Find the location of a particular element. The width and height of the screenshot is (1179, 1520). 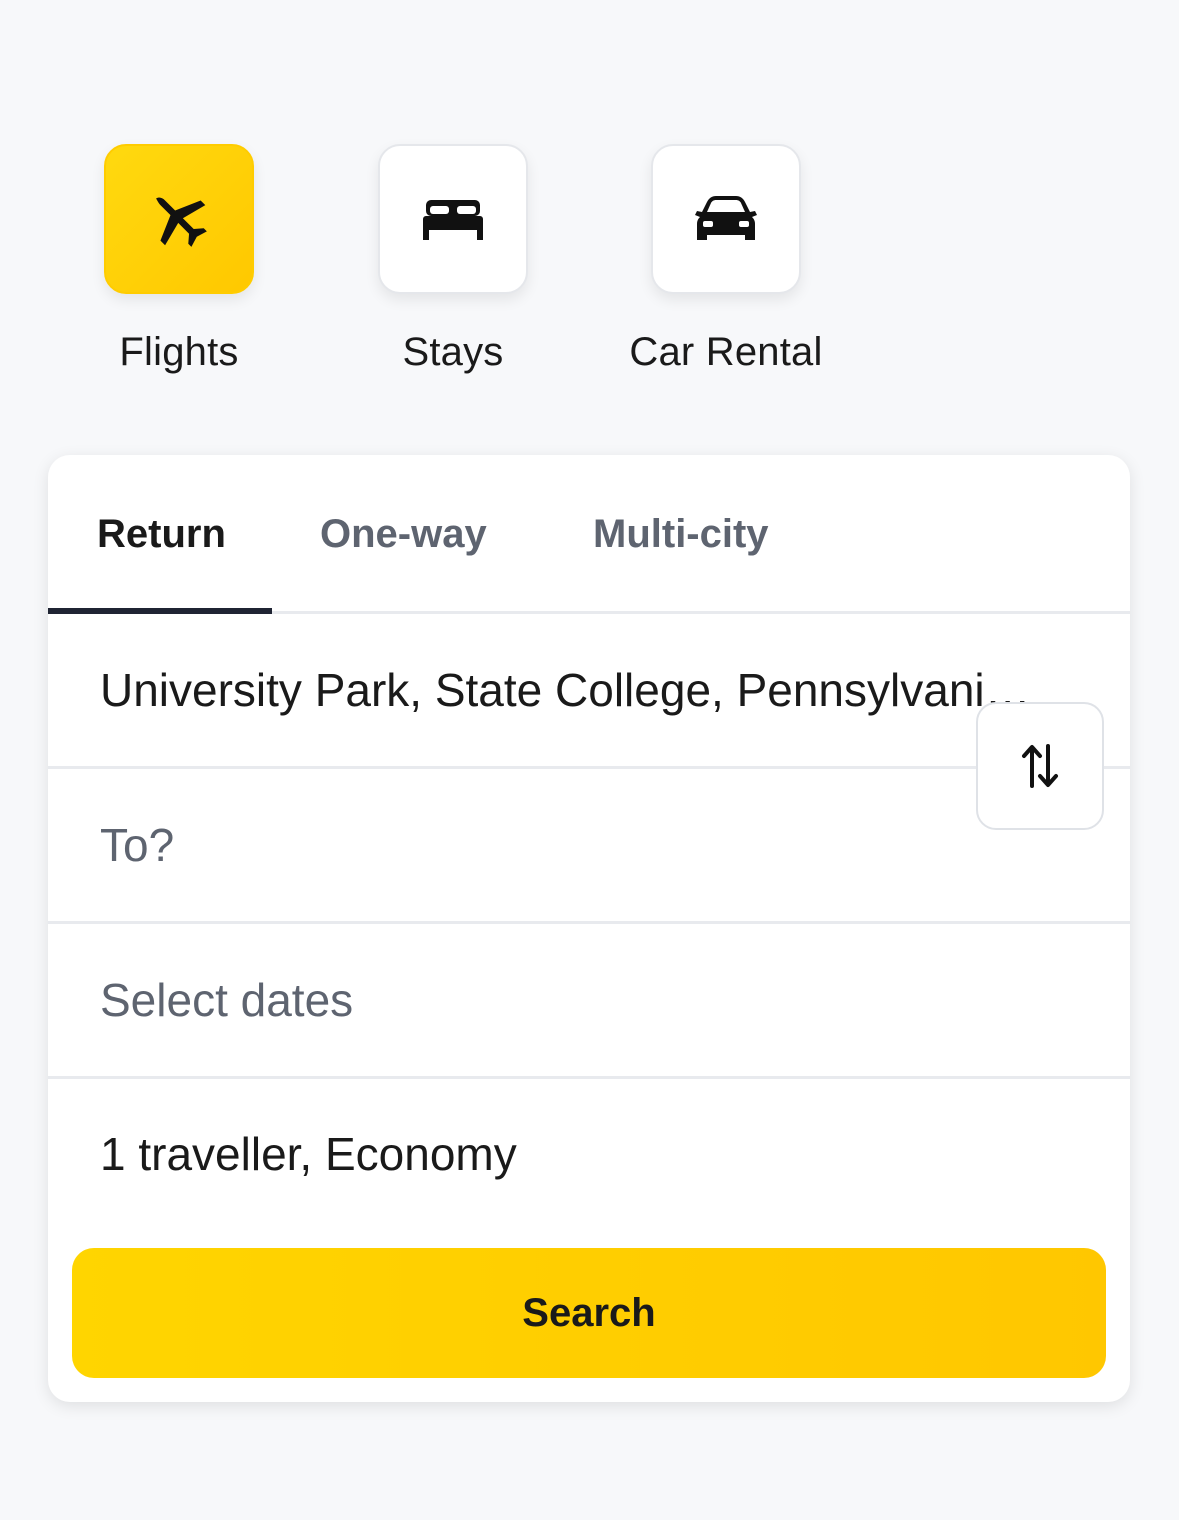

search-button-label: Search is located at coordinates (589, 1312).